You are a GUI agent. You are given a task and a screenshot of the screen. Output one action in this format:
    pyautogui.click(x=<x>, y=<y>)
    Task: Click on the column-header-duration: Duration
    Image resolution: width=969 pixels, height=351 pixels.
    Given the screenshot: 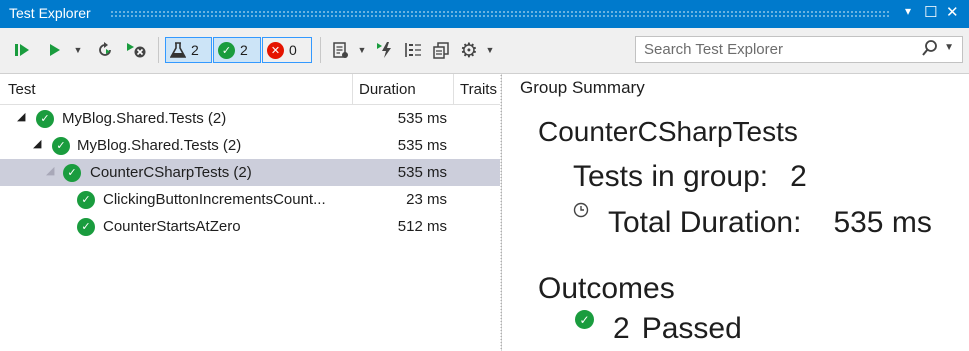 What is the action you would take?
    pyautogui.click(x=387, y=89)
    